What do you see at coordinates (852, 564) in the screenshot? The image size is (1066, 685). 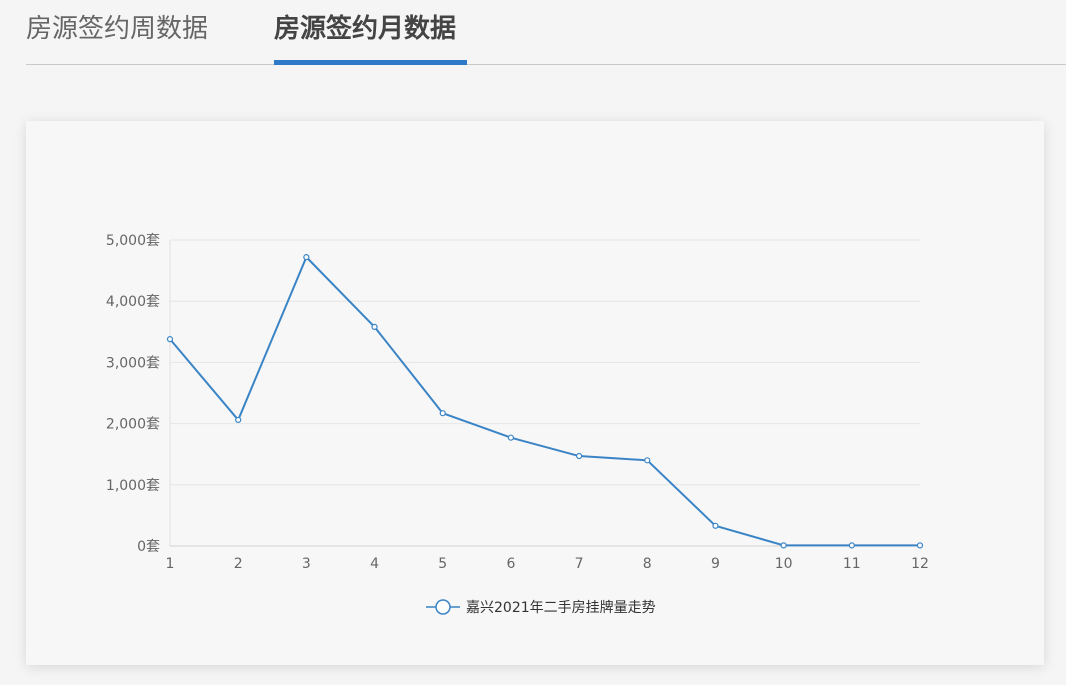 I see `x-tick-label: 11` at bounding box center [852, 564].